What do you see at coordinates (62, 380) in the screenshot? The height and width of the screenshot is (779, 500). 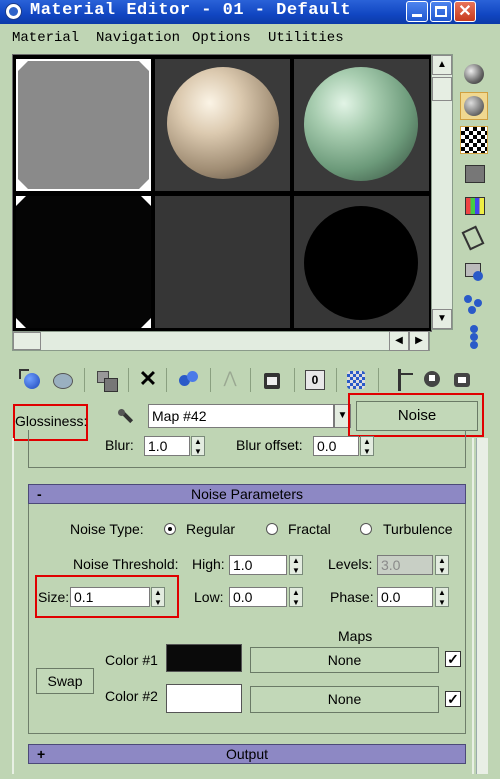 I see `put-to-scene-icon` at bounding box center [62, 380].